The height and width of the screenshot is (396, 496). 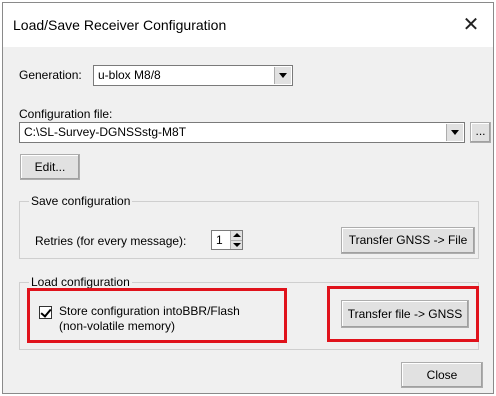 I want to click on retries-label: Retries (for every message):, so click(x=111, y=241).